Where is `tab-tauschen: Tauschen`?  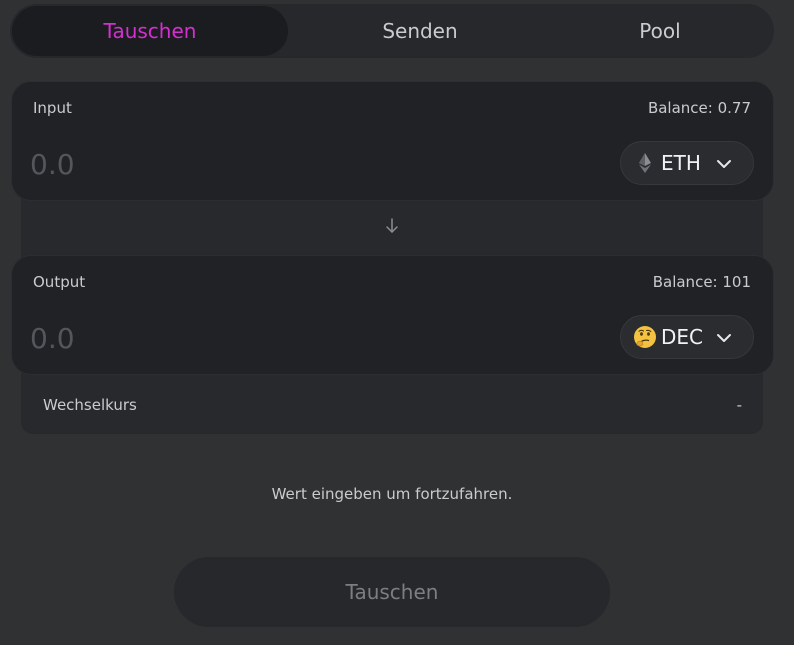 tab-tauschen: Tauschen is located at coordinates (150, 31).